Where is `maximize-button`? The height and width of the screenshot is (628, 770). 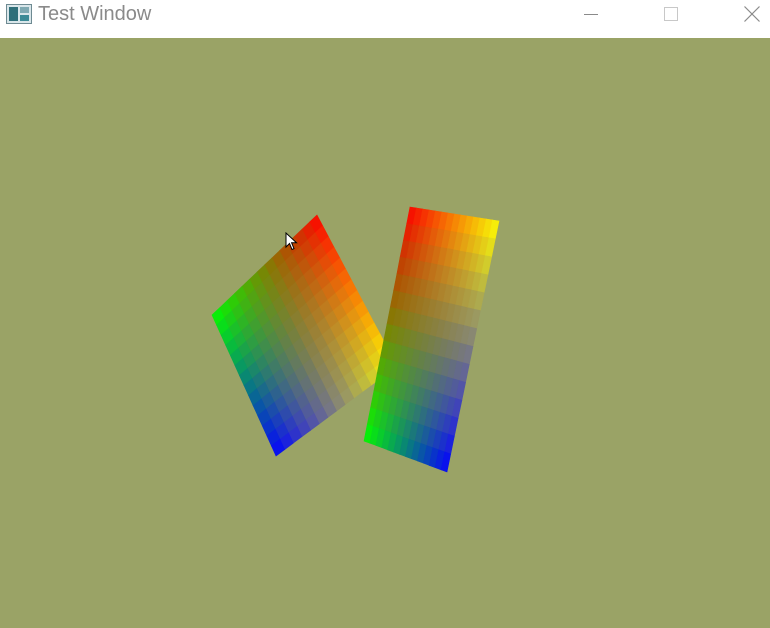 maximize-button is located at coordinates (671, 14).